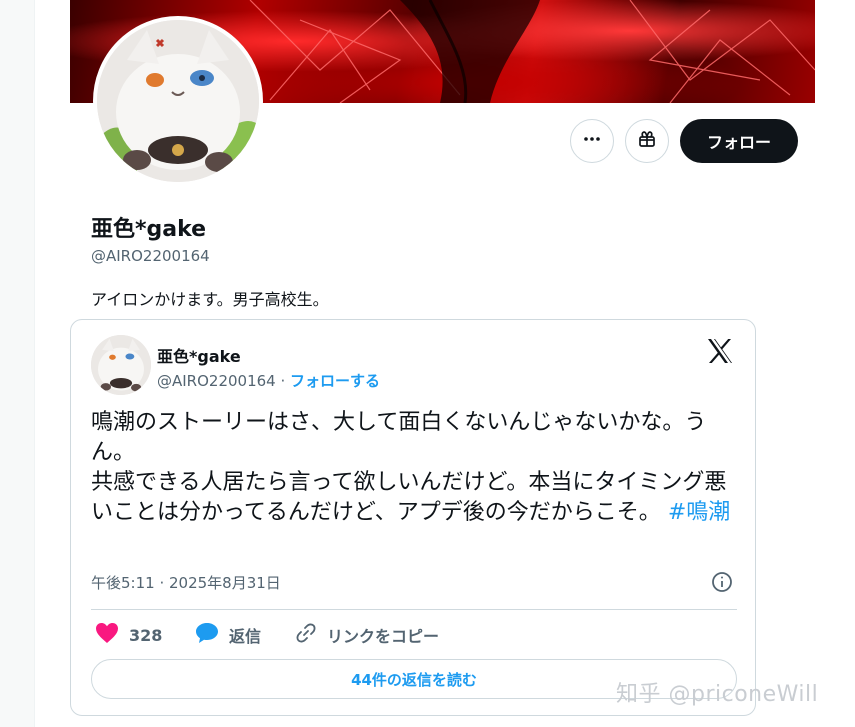 The height and width of the screenshot is (727, 855). What do you see at coordinates (306, 635) in the screenshot?
I see `link-icon` at bounding box center [306, 635].